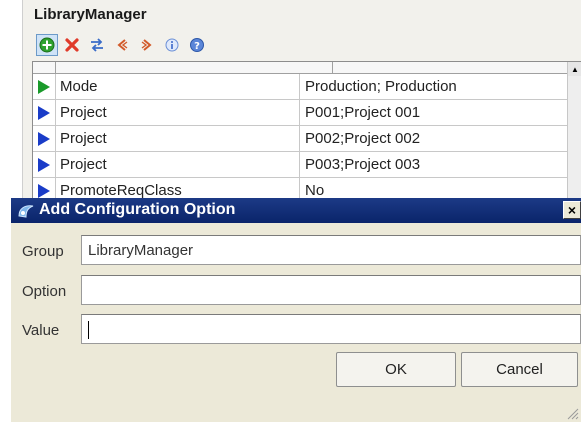 The width and height of the screenshot is (581, 422). I want to click on scroll-up-icon: ▲, so click(574, 69).